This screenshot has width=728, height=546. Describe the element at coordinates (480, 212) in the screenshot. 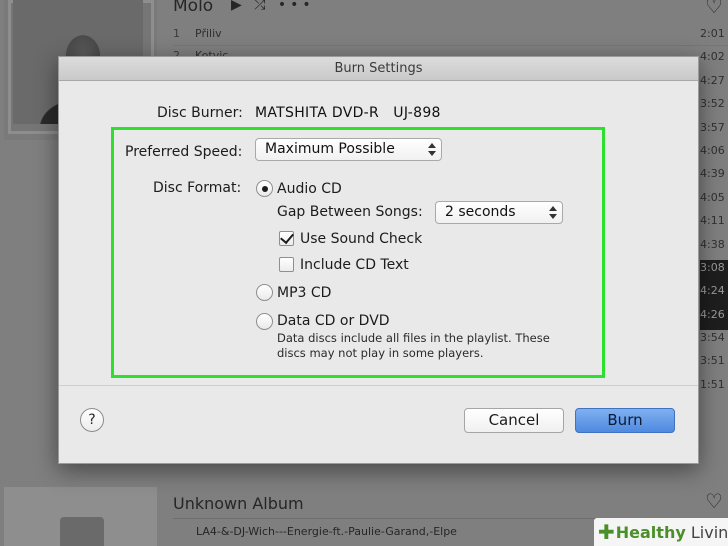

I see `gap-value: 2 seconds` at that location.